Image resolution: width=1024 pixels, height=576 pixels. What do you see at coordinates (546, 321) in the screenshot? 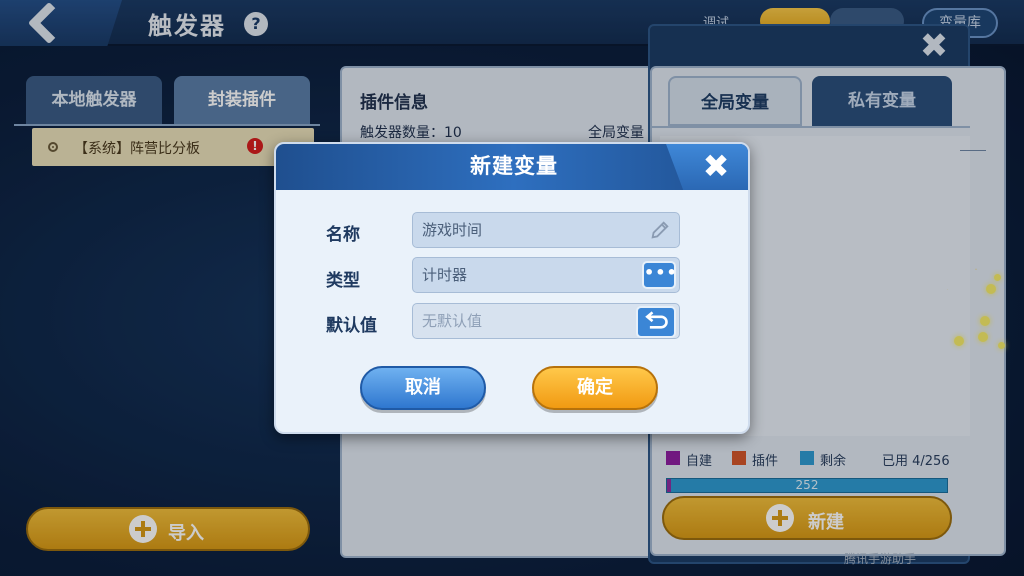
I see `default-value-field: 无默认值` at bounding box center [546, 321].